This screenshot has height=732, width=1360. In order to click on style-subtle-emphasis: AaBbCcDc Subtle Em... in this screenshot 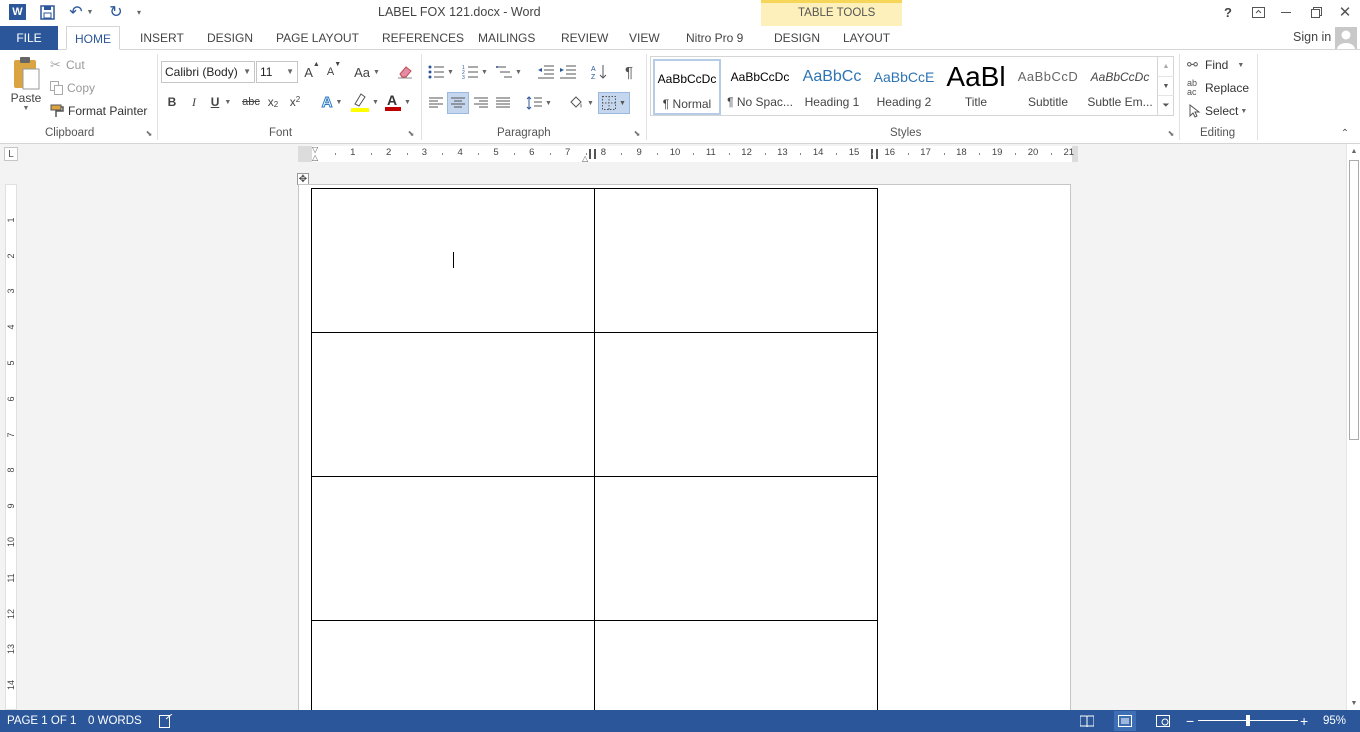, I will do `click(1120, 87)`.